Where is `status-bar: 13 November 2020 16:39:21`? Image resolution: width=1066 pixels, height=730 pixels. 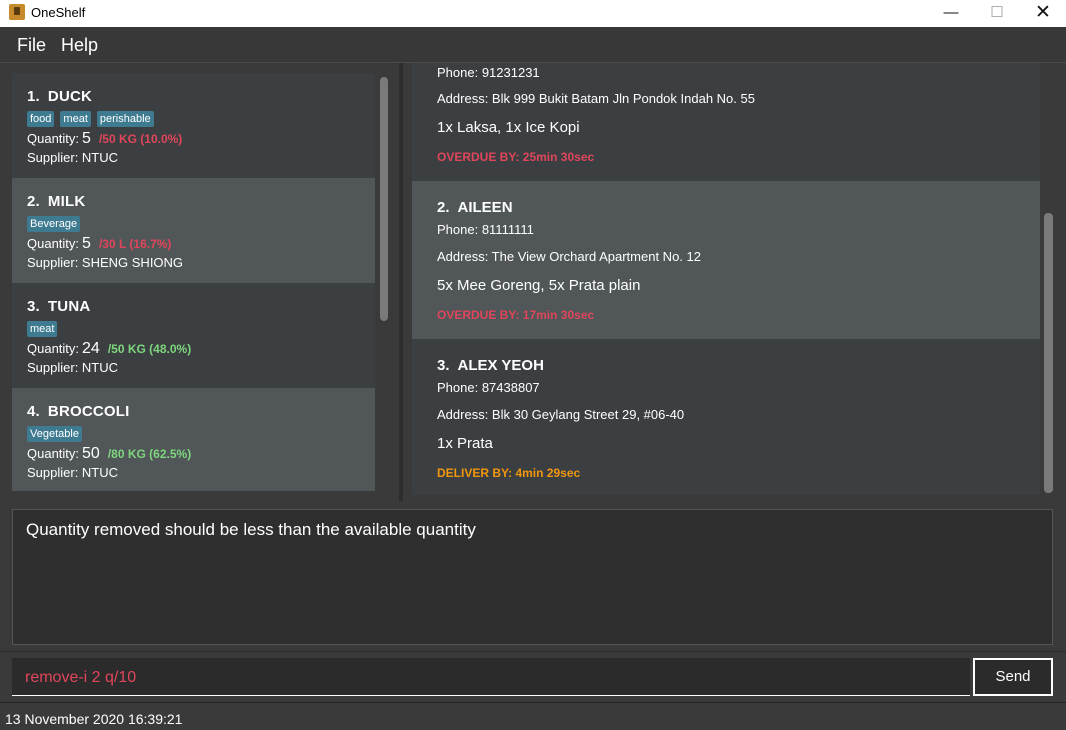 status-bar: 13 November 2020 16:39:21 is located at coordinates (533, 716).